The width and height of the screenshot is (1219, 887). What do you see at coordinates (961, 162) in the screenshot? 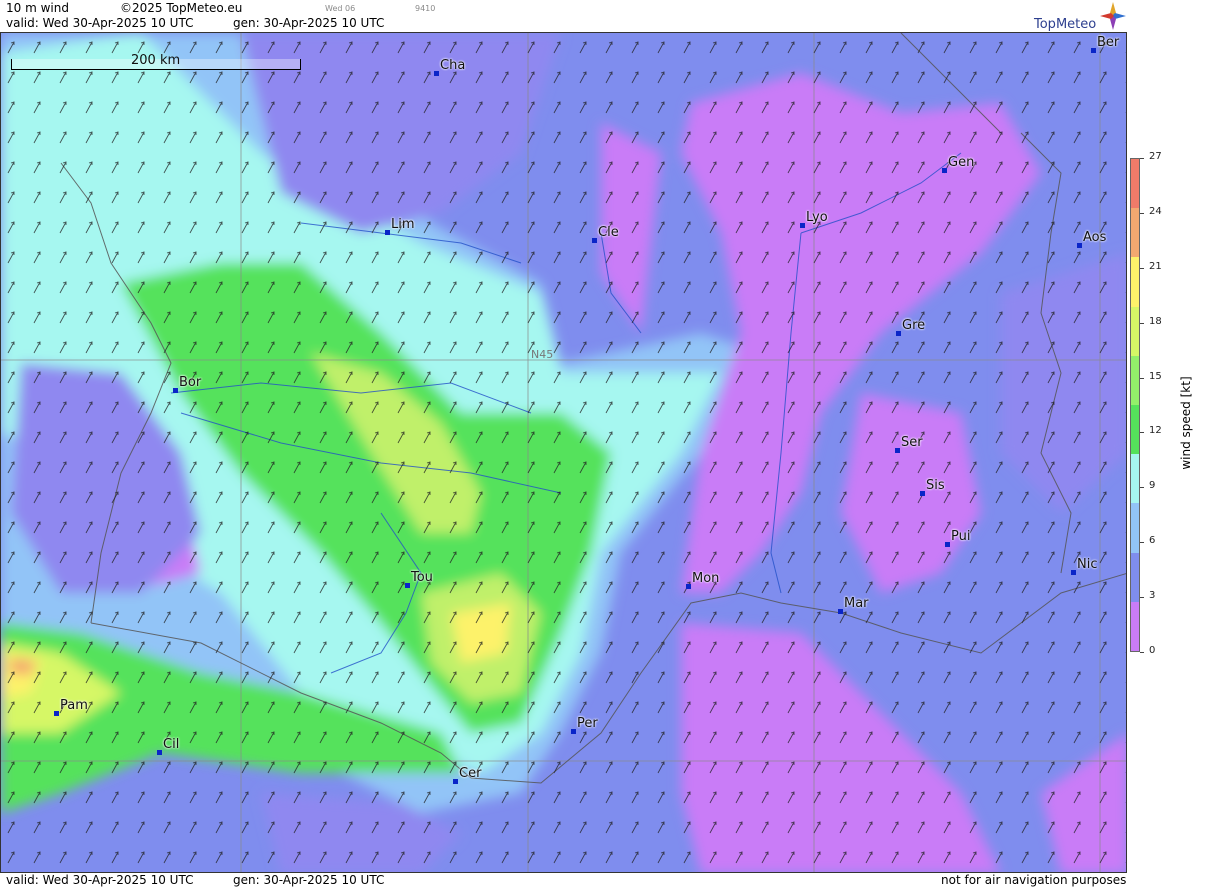
I see `city-label: Gen` at bounding box center [961, 162].